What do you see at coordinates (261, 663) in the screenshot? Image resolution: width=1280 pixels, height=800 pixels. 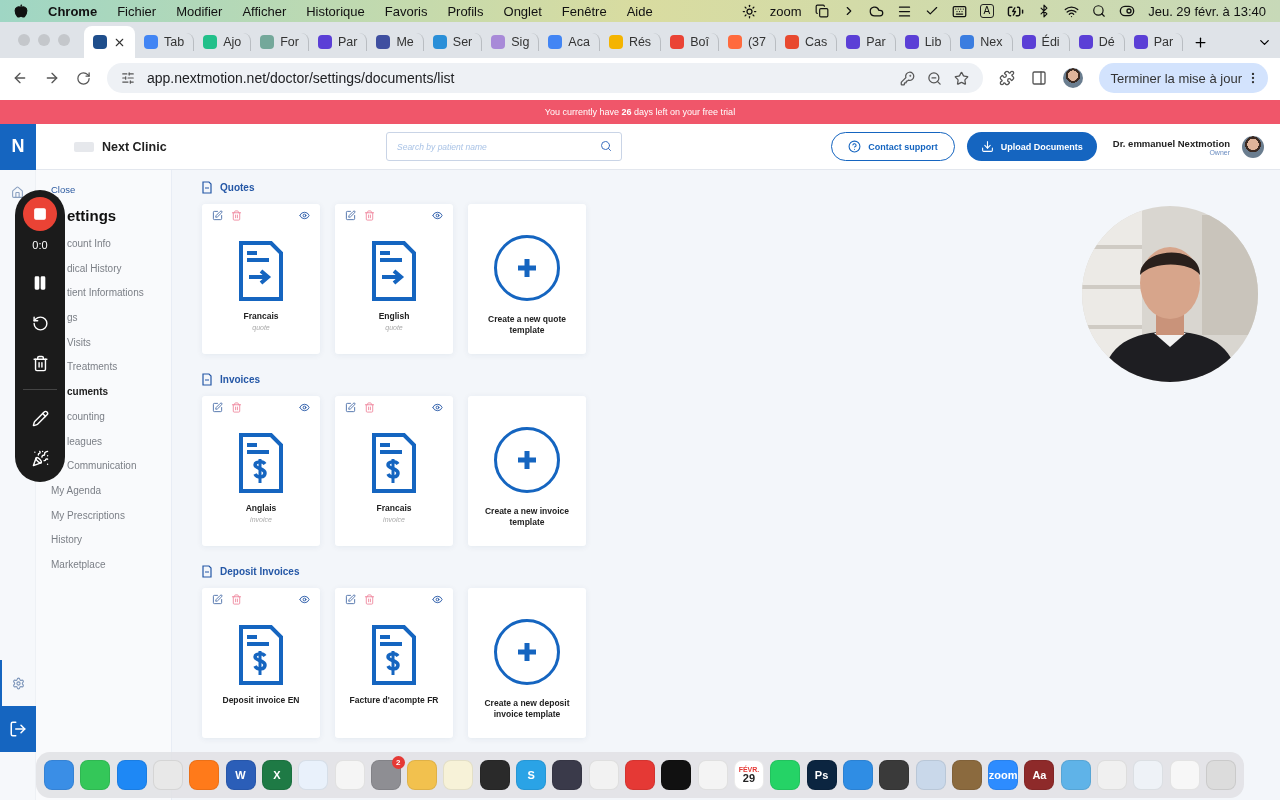 I see `template-card: Deposit invoice EN` at bounding box center [261, 663].